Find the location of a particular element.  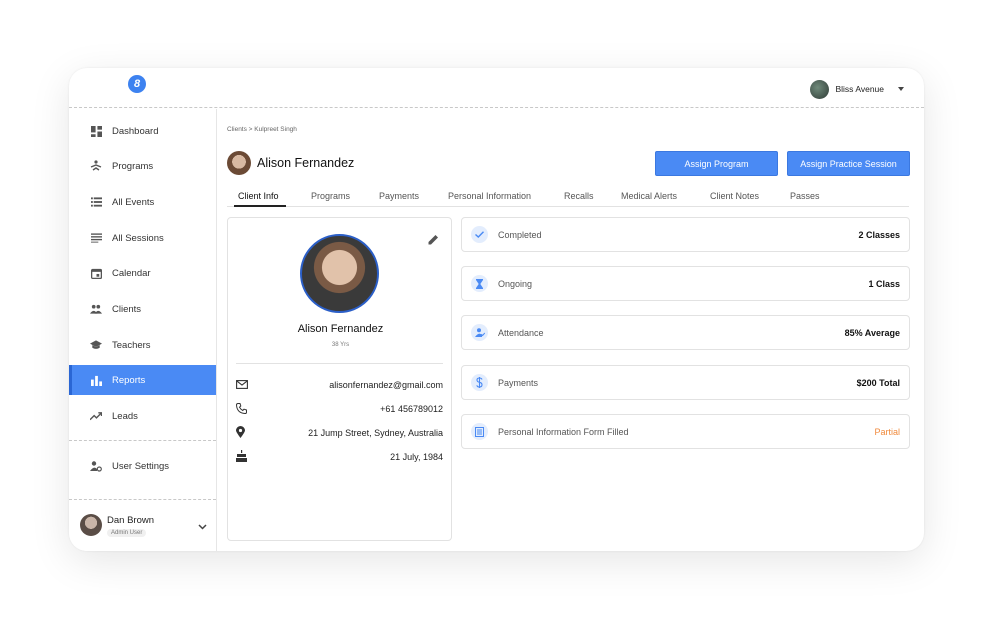

lines-icon is located at coordinates (96, 238).